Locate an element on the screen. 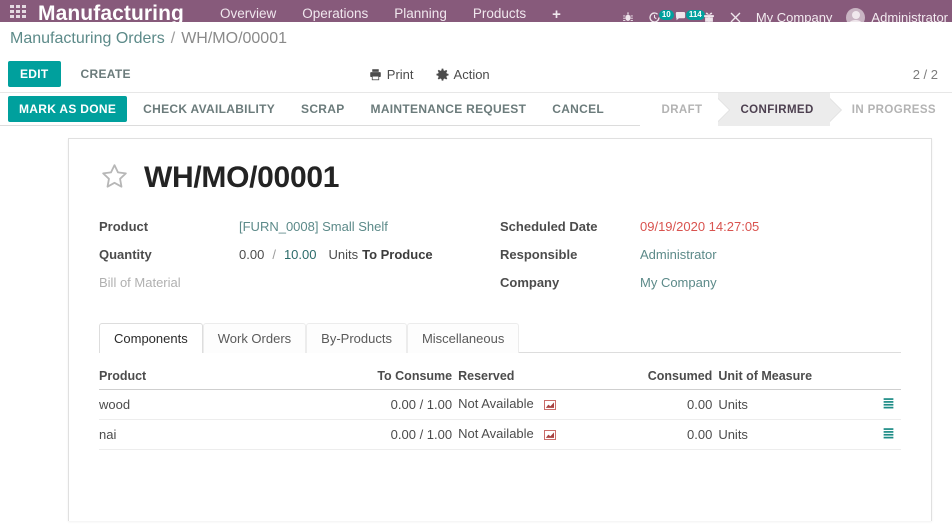  tab-miscellaneous: Miscellaneous is located at coordinates (463, 338).